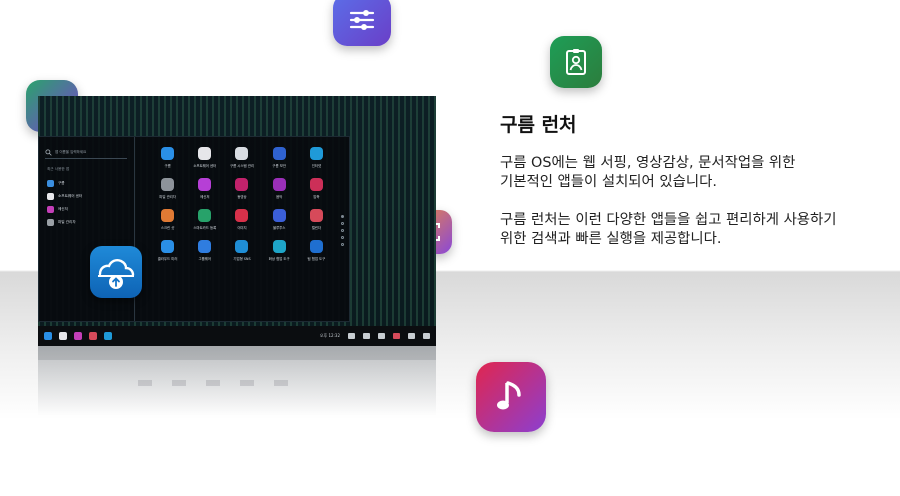 The width and height of the screenshot is (900, 496). I want to click on app-grid-item: 캘린더, so click(316, 219).